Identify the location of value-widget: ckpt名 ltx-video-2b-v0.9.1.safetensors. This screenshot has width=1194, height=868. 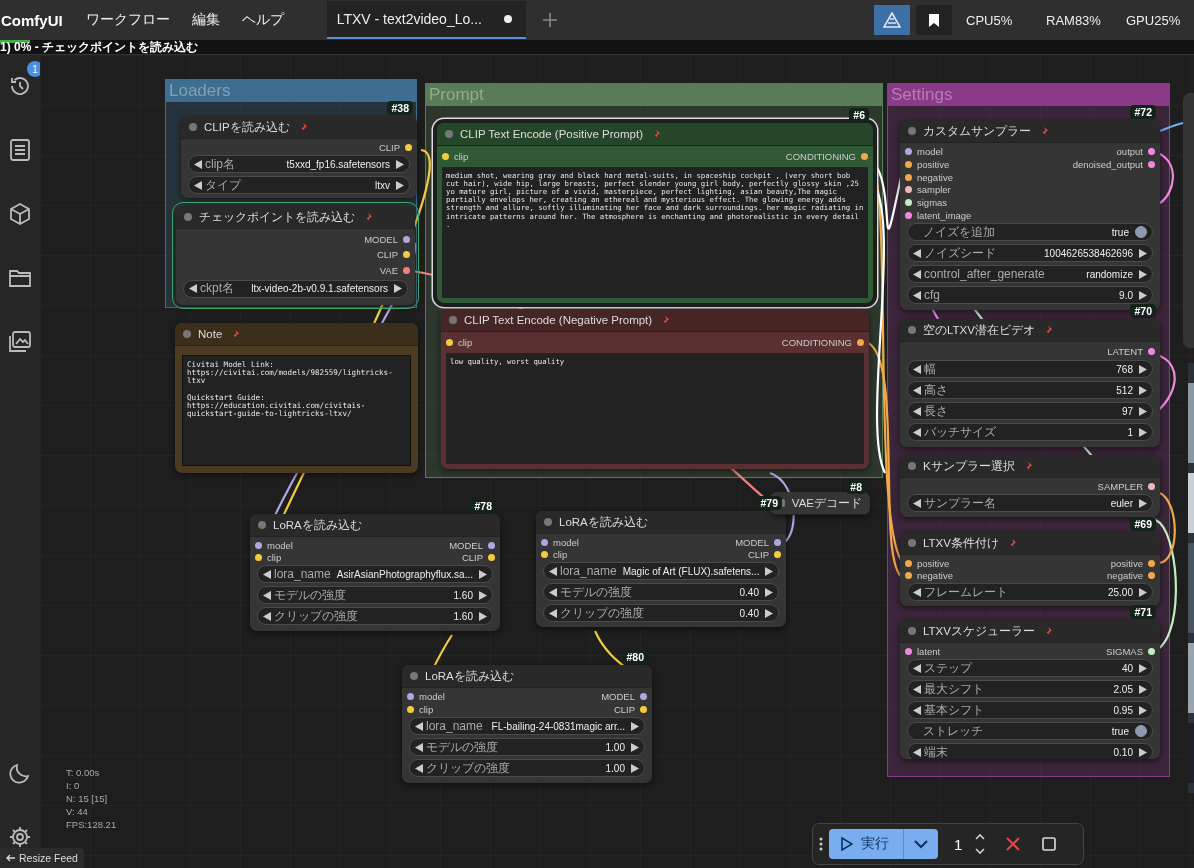
(295, 288).